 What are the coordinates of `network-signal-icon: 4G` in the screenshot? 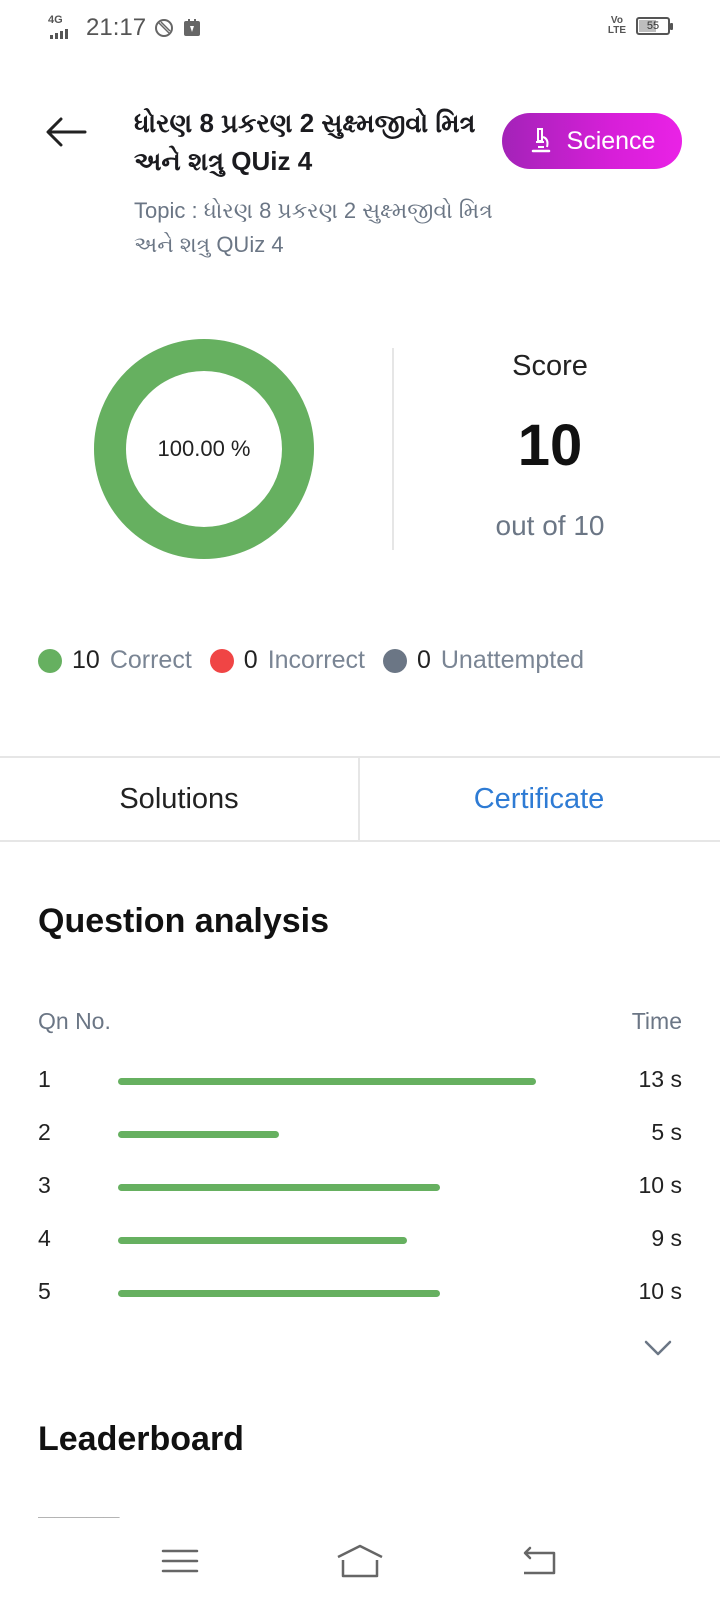 It's located at (63, 28).